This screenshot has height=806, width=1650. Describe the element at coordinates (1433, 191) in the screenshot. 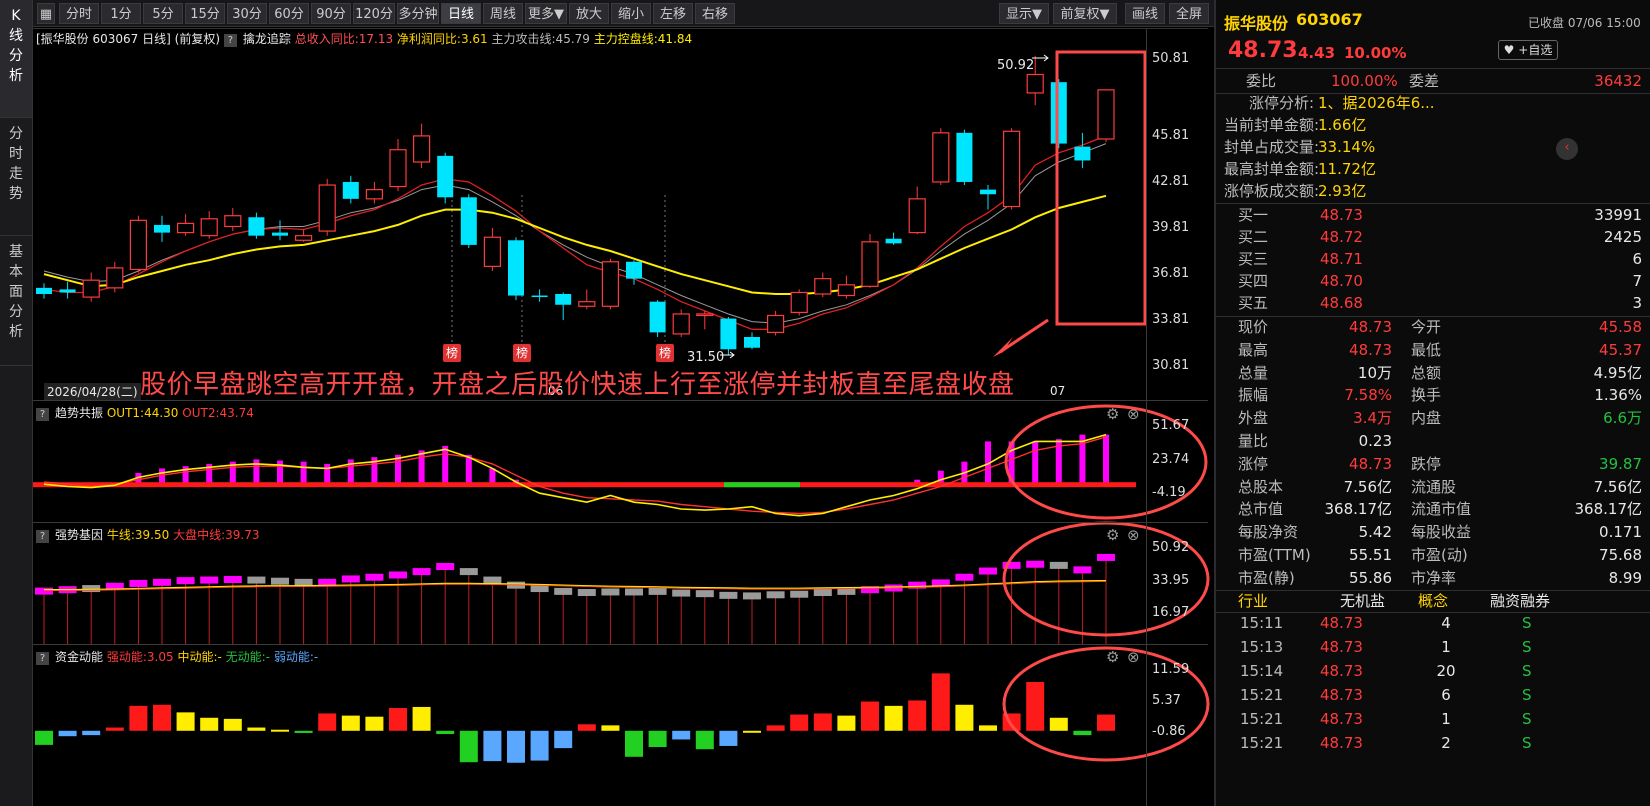

I see `limit-info-row: 涨停板成交额: 2.93亿` at that location.